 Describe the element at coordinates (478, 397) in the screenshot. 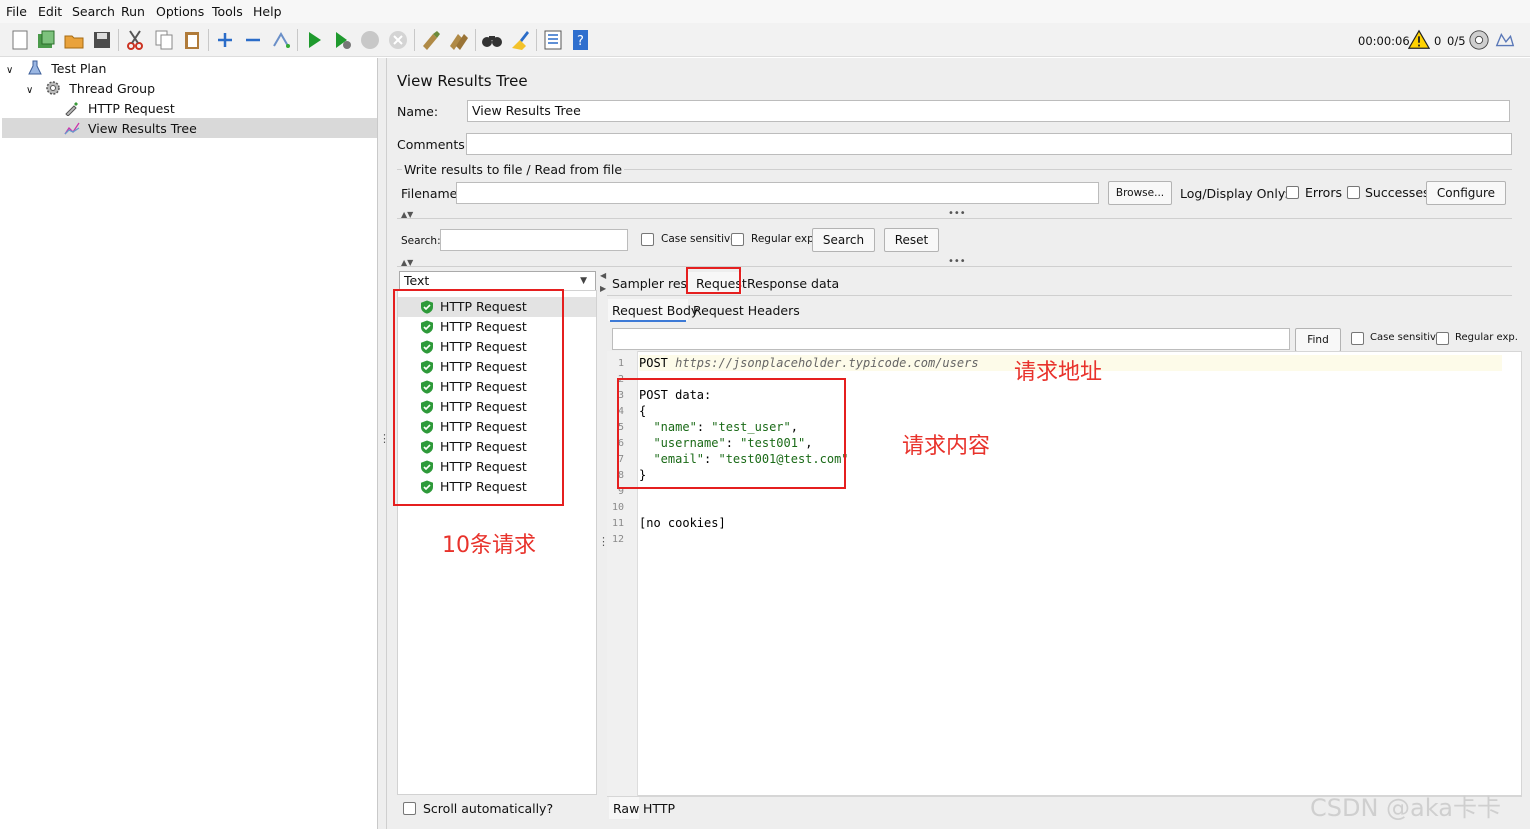

I see `annotation-box-requests` at that location.